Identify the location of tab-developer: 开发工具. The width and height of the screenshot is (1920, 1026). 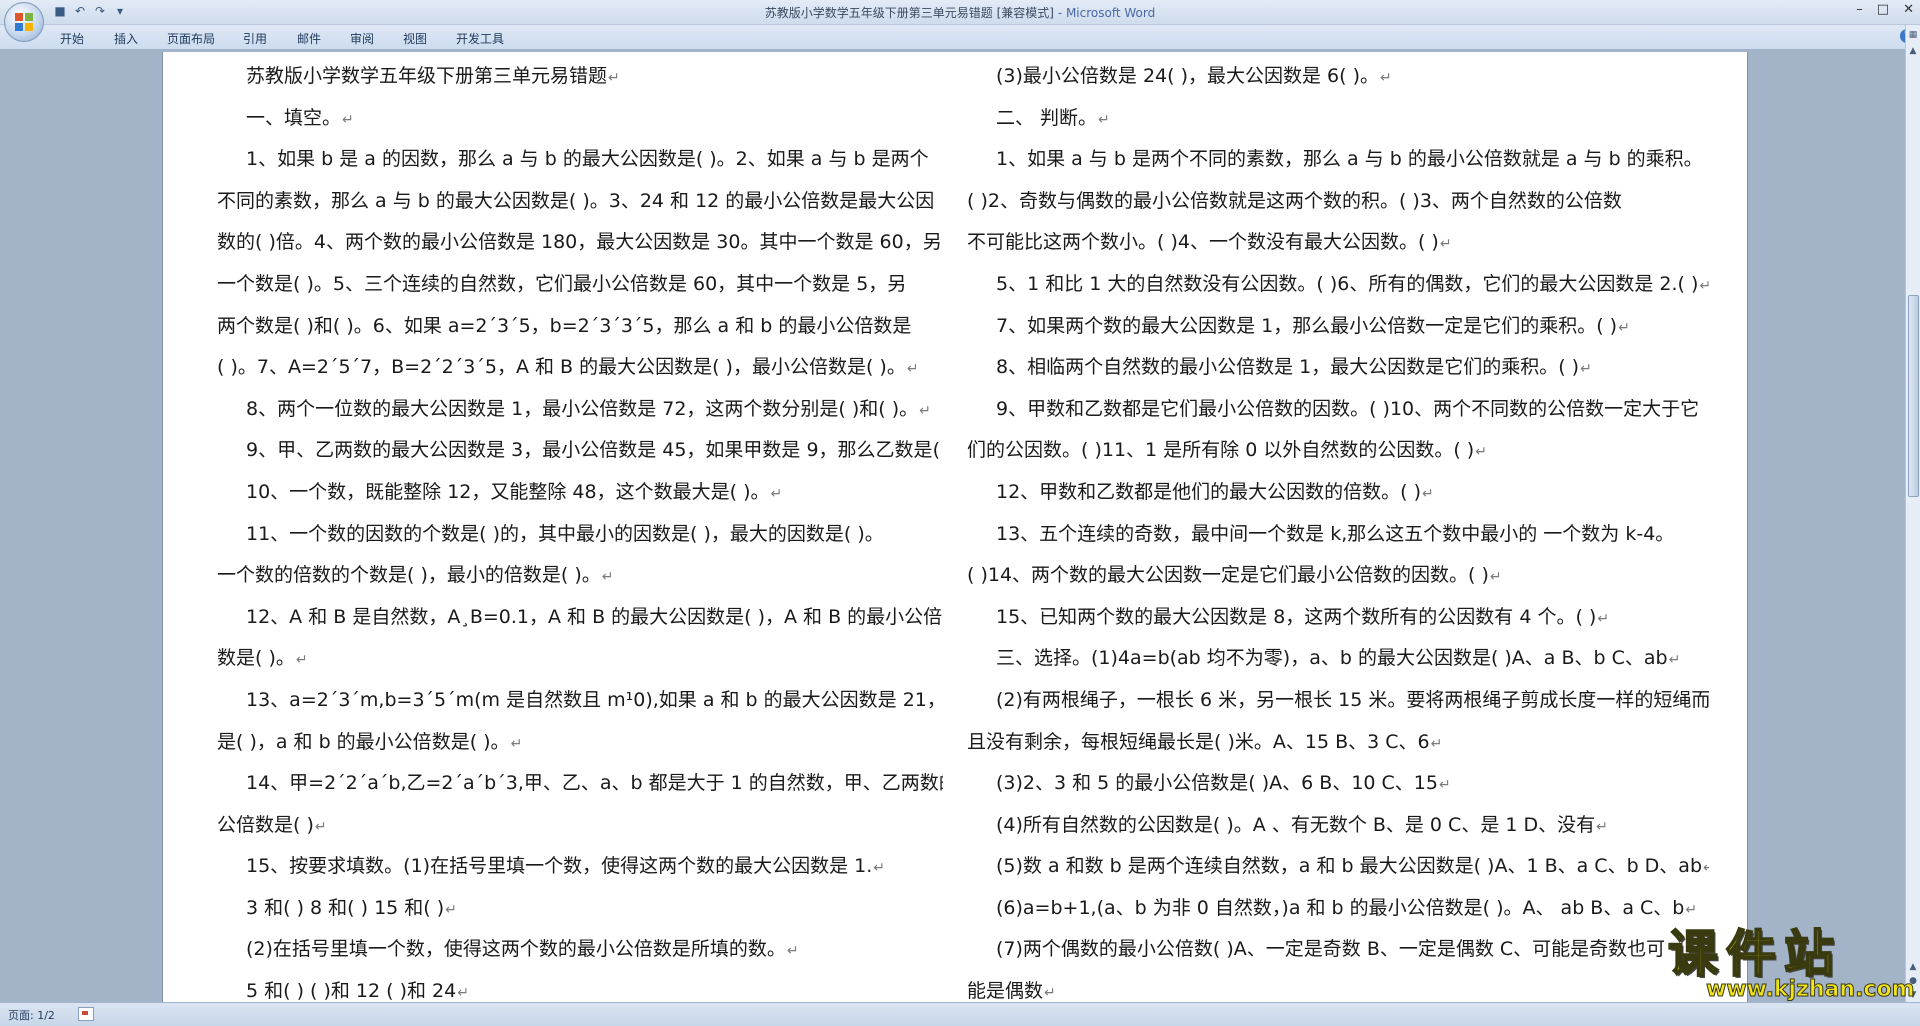
(480, 38).